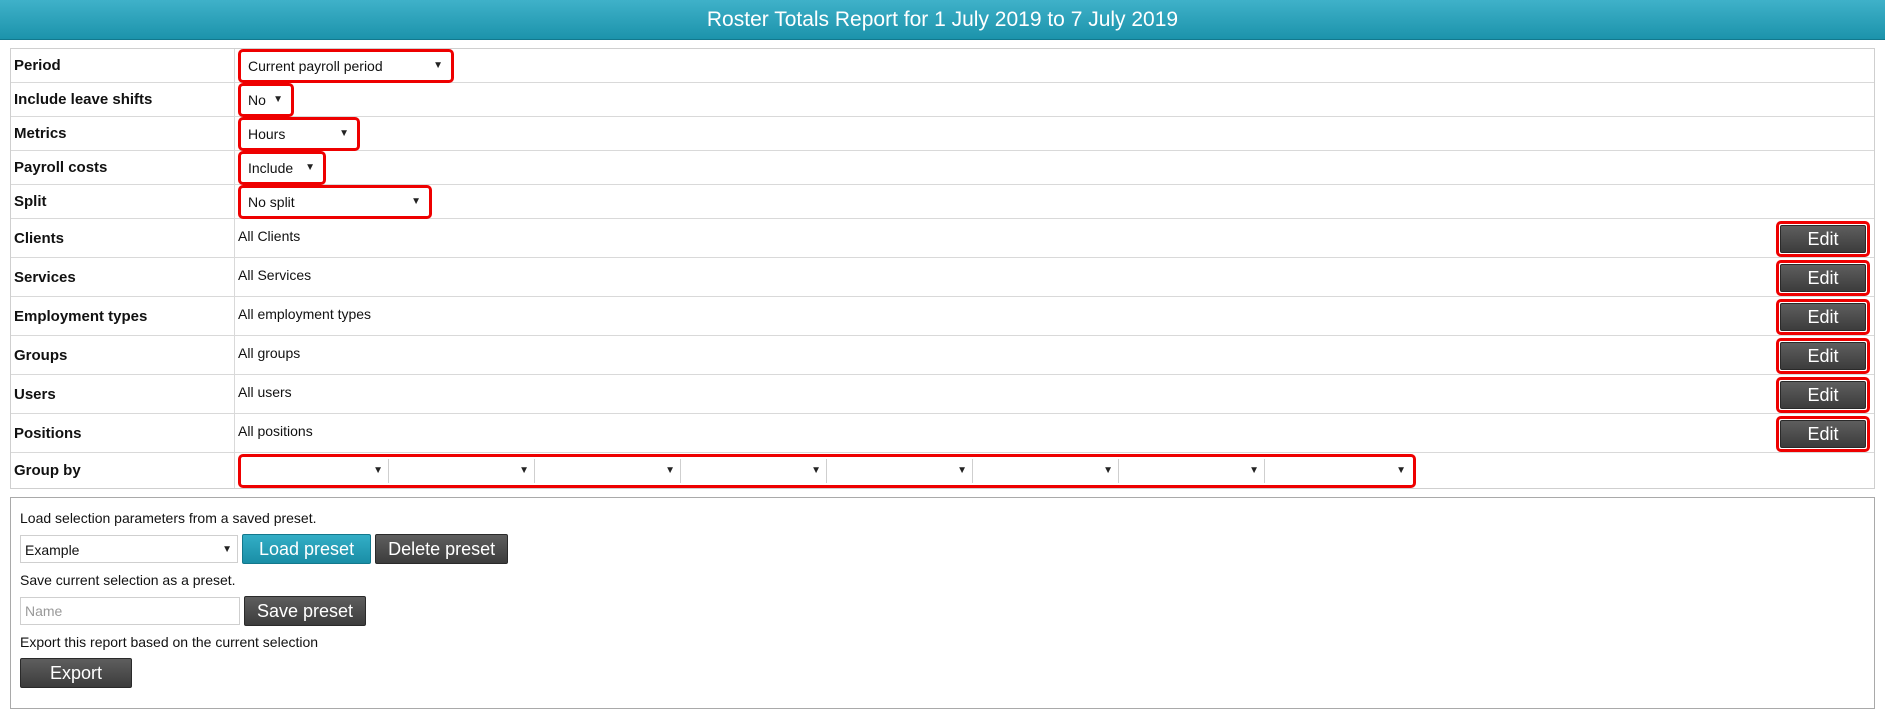 The image size is (1885, 709). Describe the element at coordinates (130, 611) in the screenshot. I see `preset-name-input` at that location.